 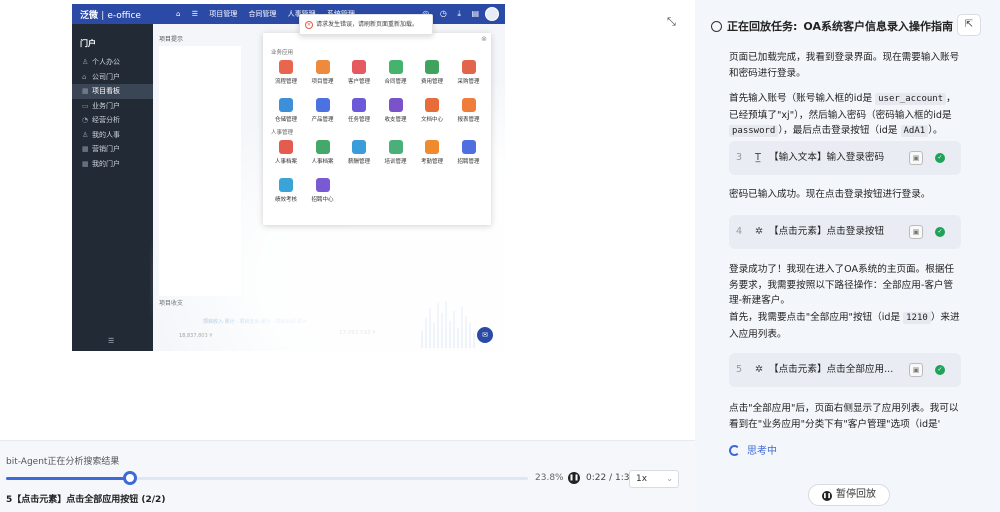 What do you see at coordinates (827, 231) in the screenshot?
I see `step-text: 【点击元素】点击登录按钮` at bounding box center [827, 231].